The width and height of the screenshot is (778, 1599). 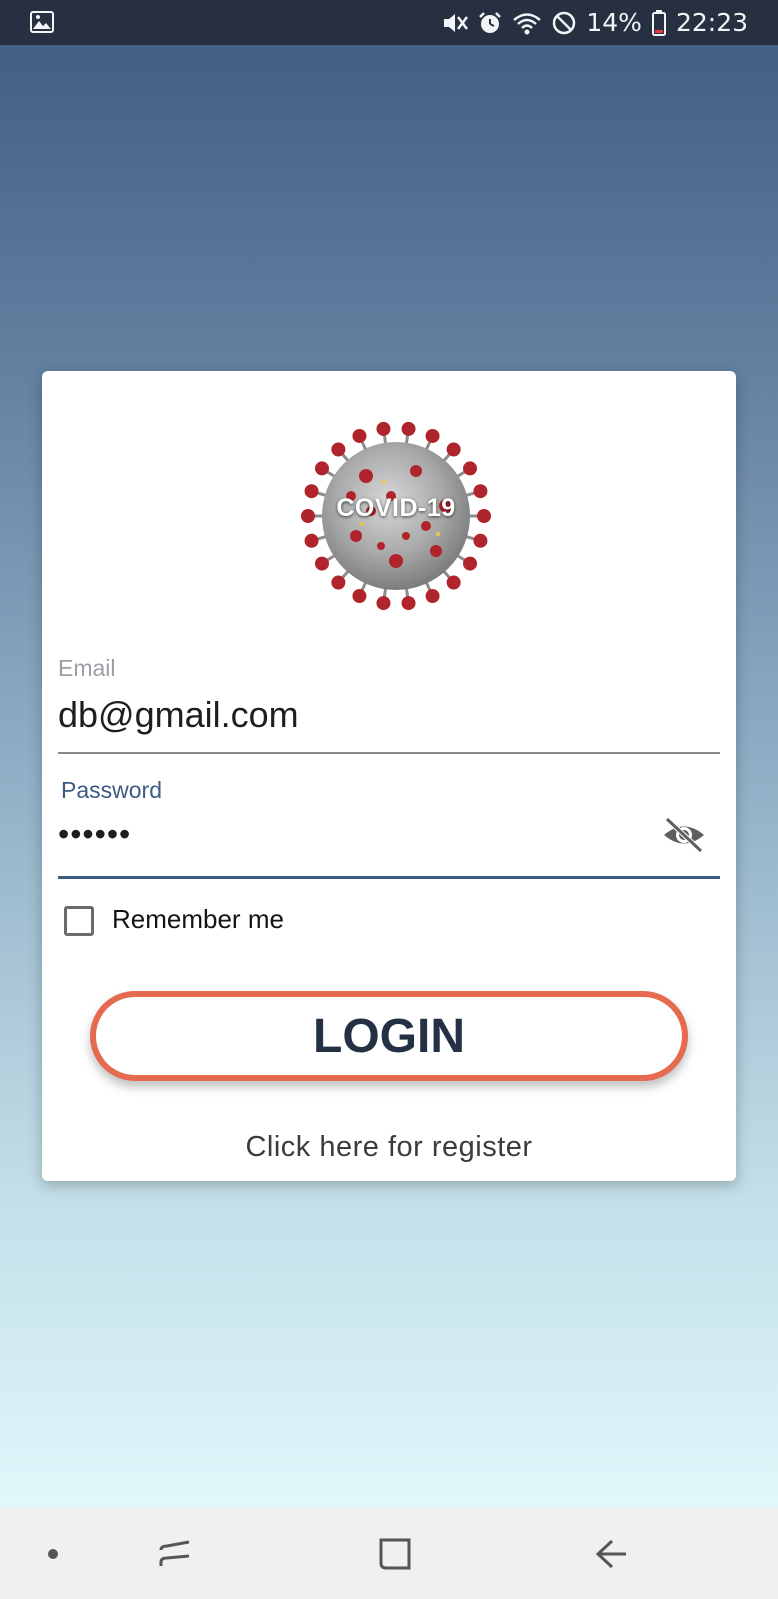 I want to click on nav-recents-button, so click(x=175, y=1553).